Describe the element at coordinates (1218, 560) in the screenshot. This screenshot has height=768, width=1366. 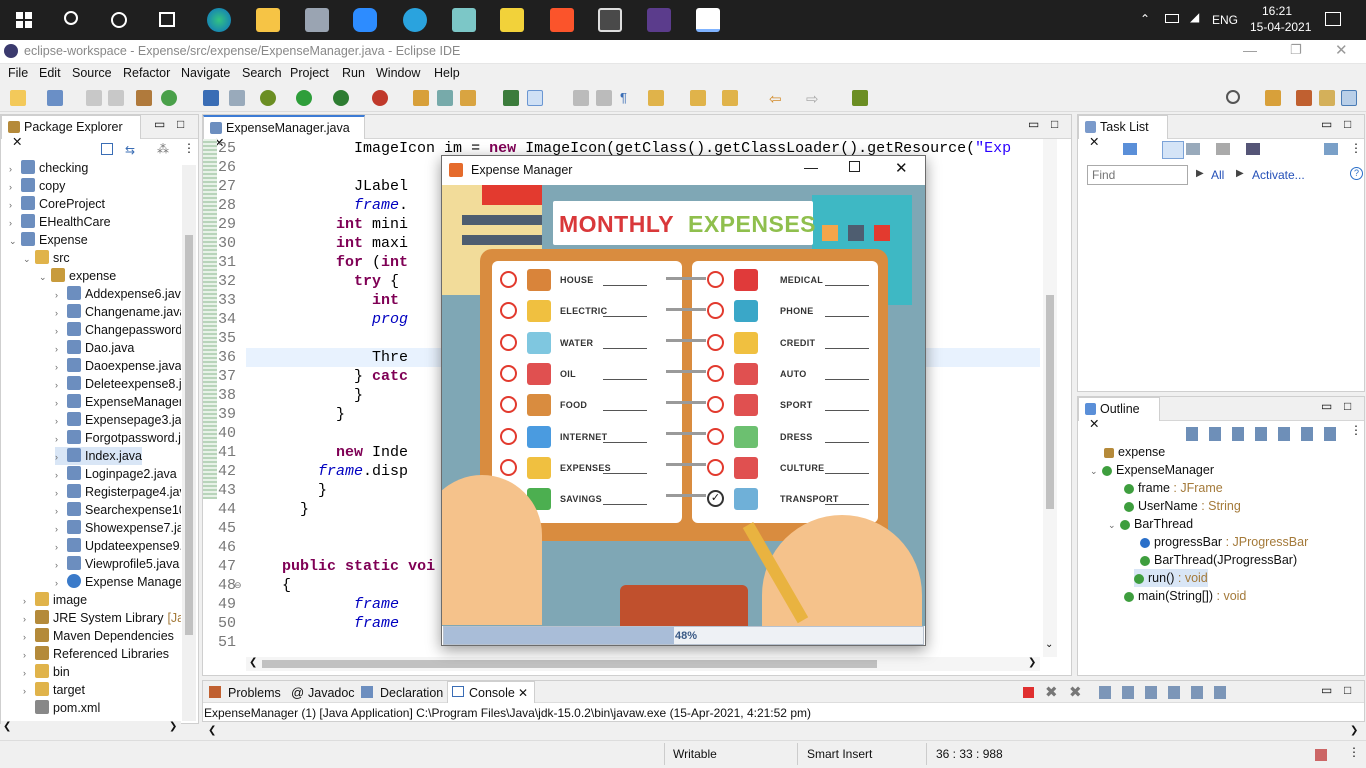
I see `outline-item: BarThread(JProgressBar)` at that location.